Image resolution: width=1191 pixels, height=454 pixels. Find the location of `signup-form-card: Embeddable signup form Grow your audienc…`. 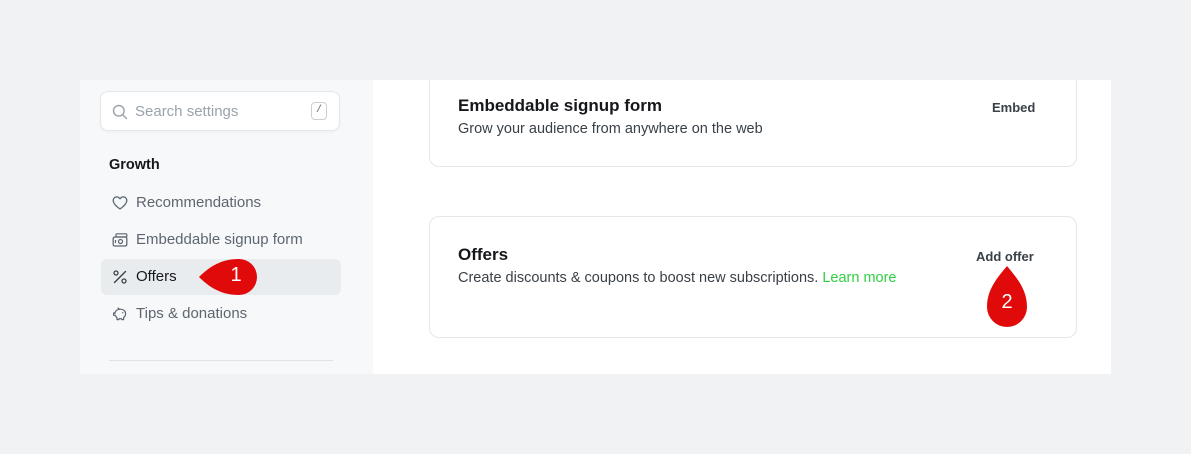

signup-form-card: Embeddable signup form Grow your audienc… is located at coordinates (753, 123).